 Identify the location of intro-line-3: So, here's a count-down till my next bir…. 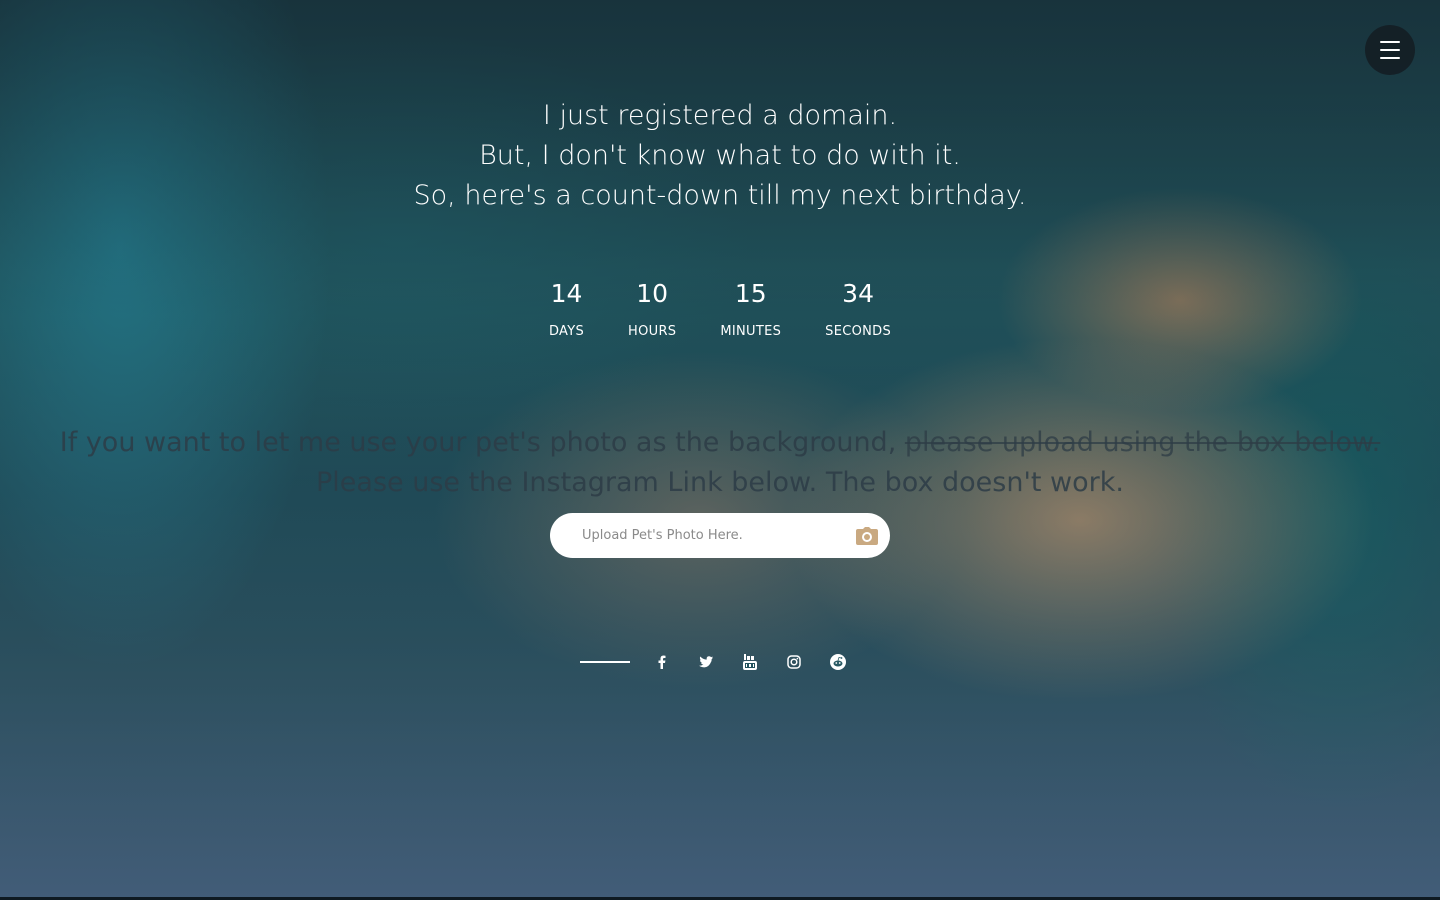
(720, 195).